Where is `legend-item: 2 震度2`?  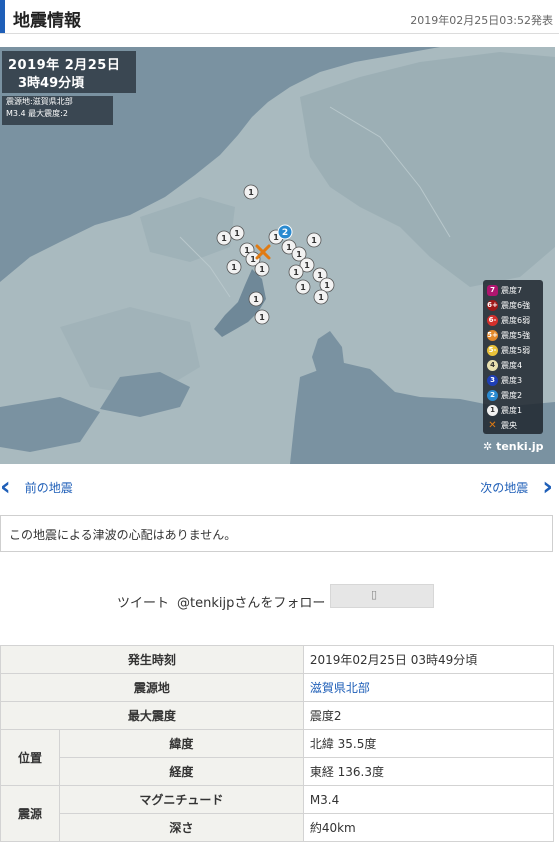 legend-item: 2 震度2 is located at coordinates (504, 395).